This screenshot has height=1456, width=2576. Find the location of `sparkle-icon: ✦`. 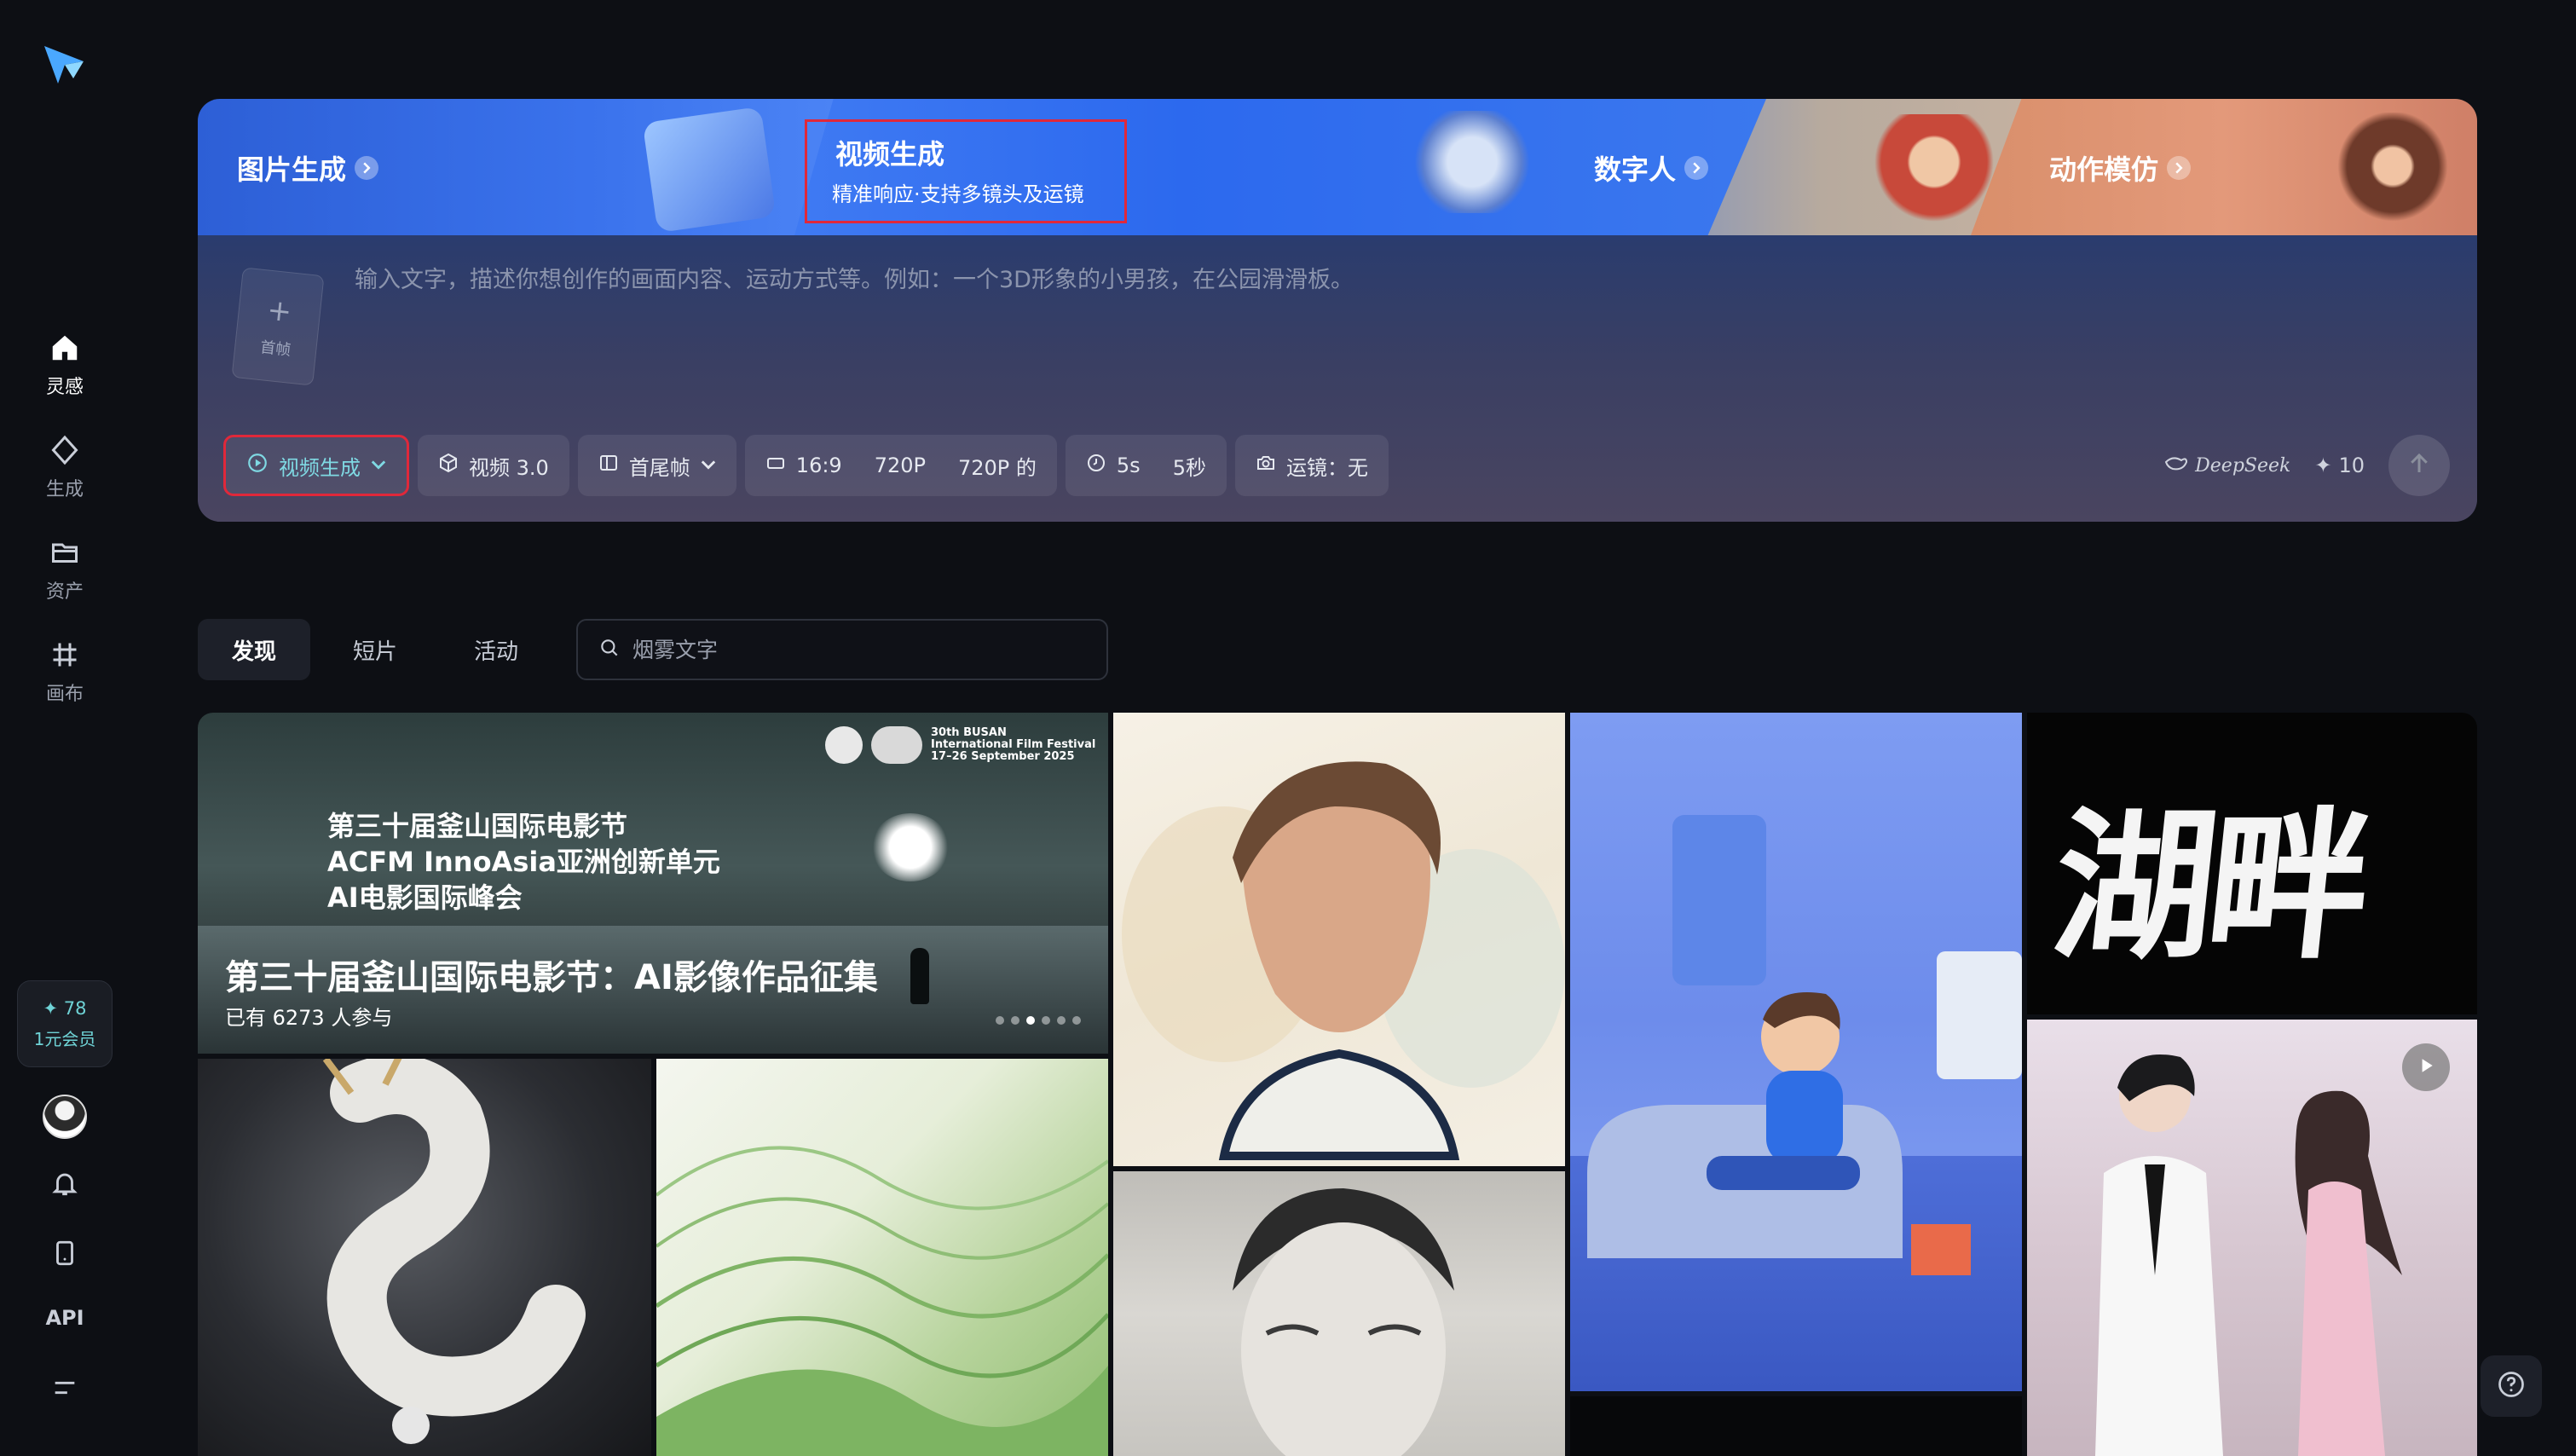

sparkle-icon: ✦ is located at coordinates (2323, 465).